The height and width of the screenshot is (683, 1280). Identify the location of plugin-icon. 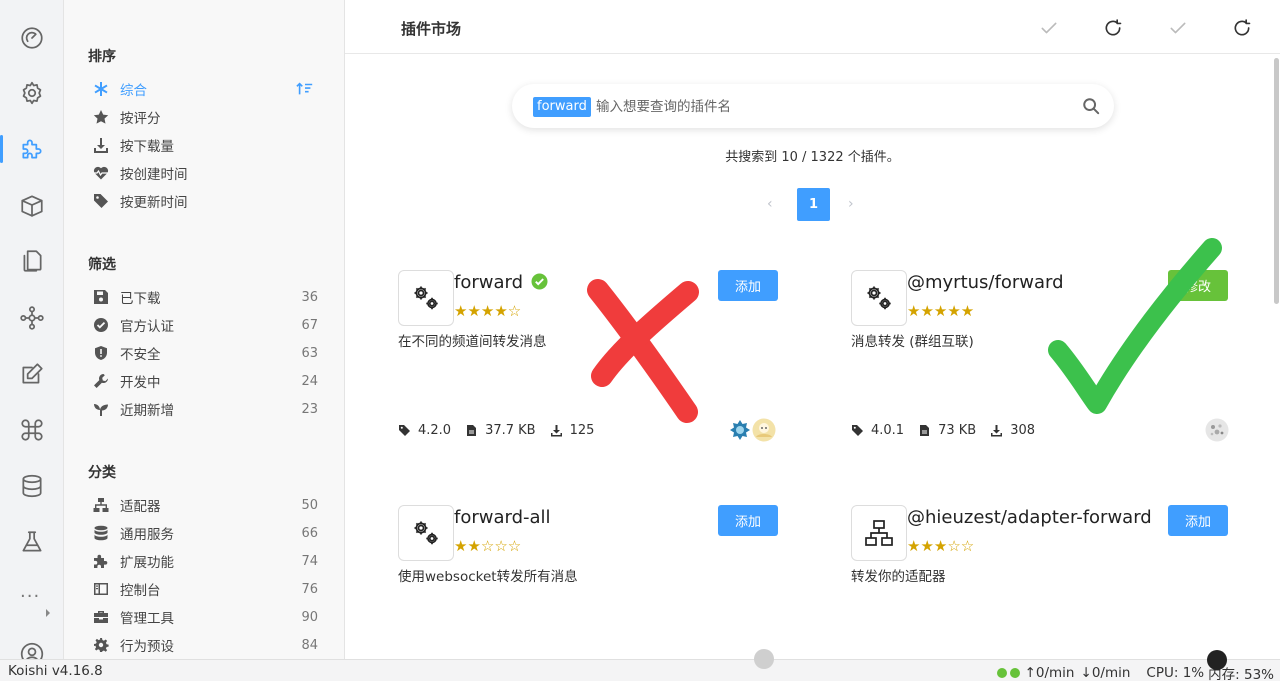
(32, 149).